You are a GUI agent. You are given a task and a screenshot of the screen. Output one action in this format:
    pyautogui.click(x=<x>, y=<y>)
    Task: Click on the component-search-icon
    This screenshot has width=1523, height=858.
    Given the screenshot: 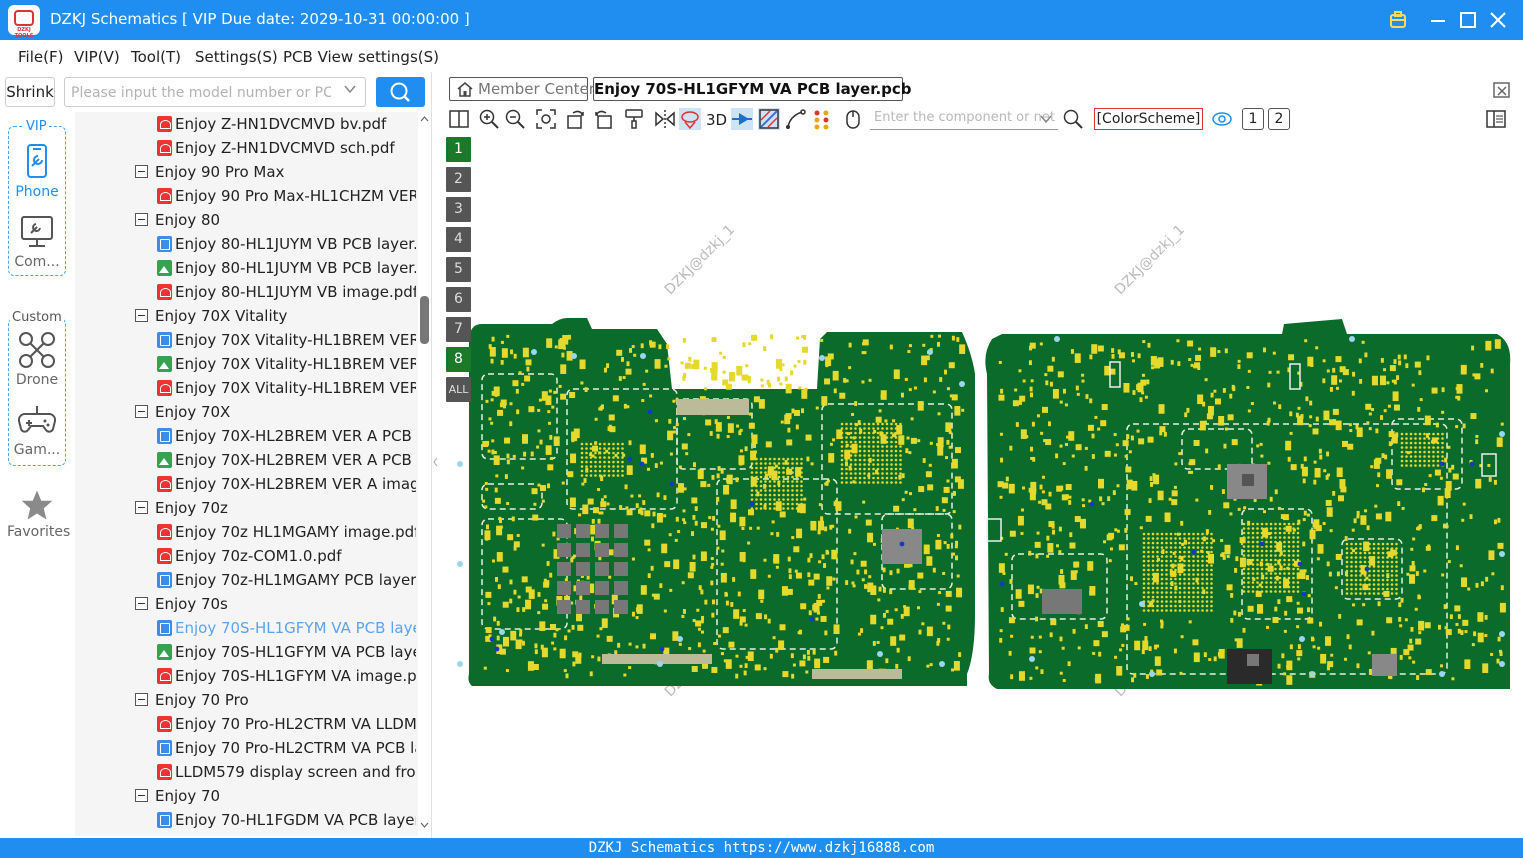 What is the action you would take?
    pyautogui.click(x=1073, y=119)
    